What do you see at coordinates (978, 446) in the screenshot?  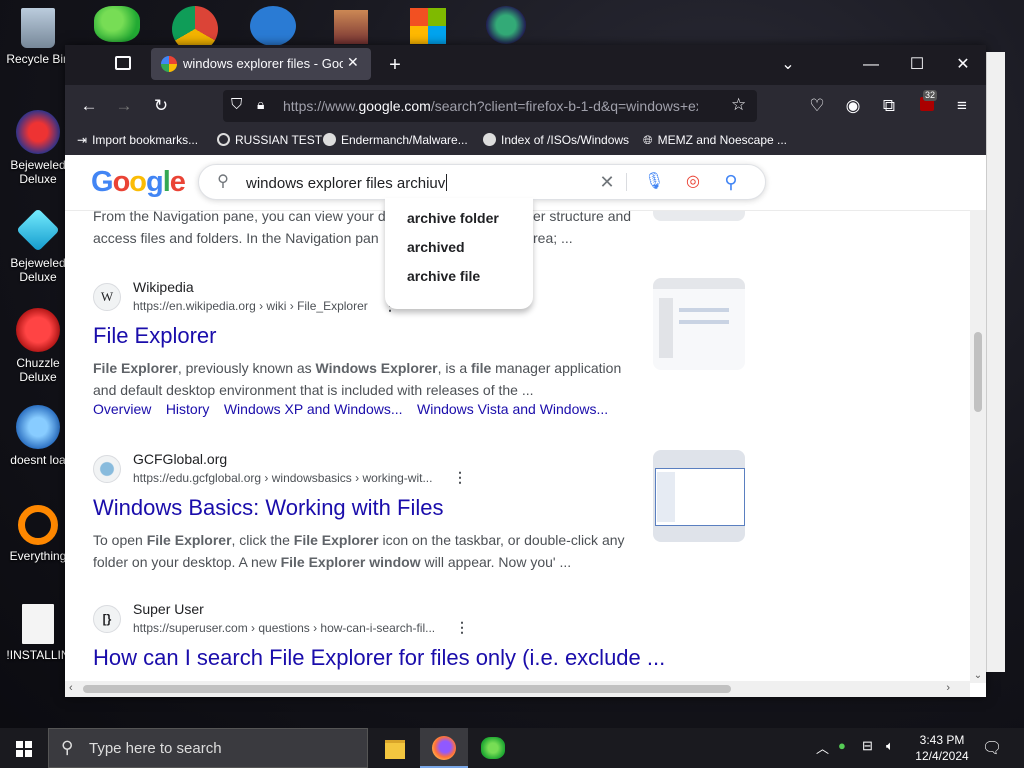 I see `vertical-scrollbar: ⌄` at bounding box center [978, 446].